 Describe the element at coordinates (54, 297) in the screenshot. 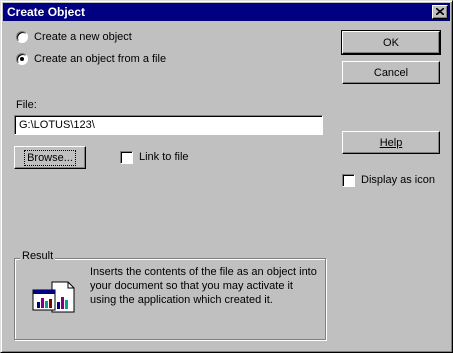

I see `document-chart-icon` at that location.